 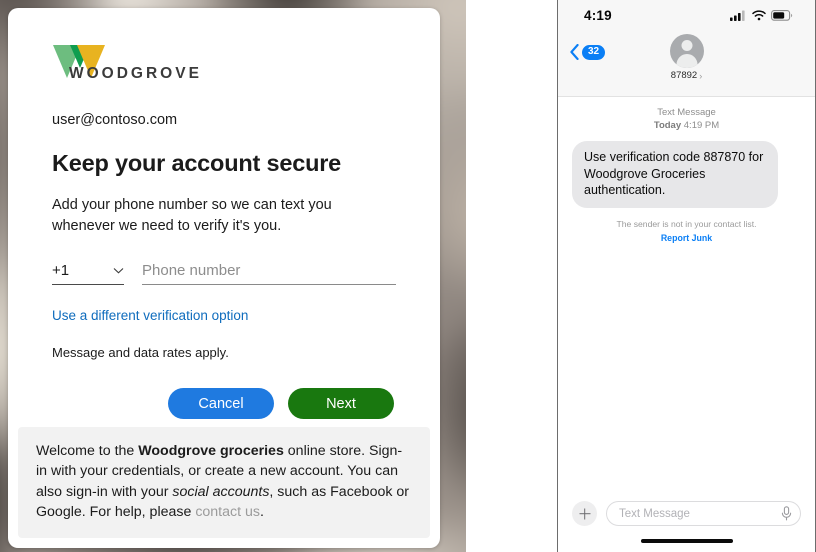 What do you see at coordinates (703, 513) in the screenshot?
I see `message-input: Text Message` at bounding box center [703, 513].